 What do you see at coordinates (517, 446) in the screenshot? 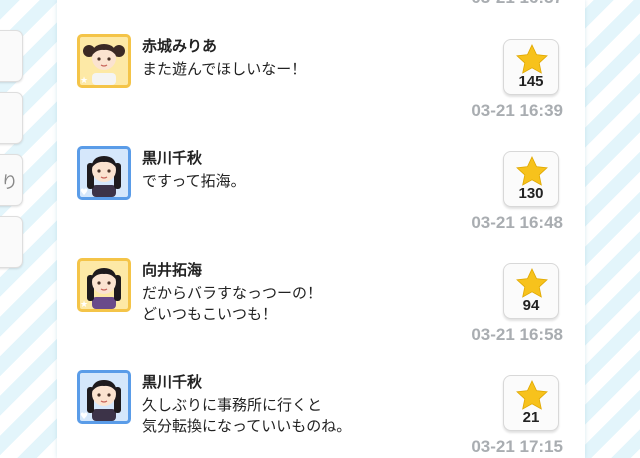
I see `comment-timestamp: 03-21 17:15` at bounding box center [517, 446].